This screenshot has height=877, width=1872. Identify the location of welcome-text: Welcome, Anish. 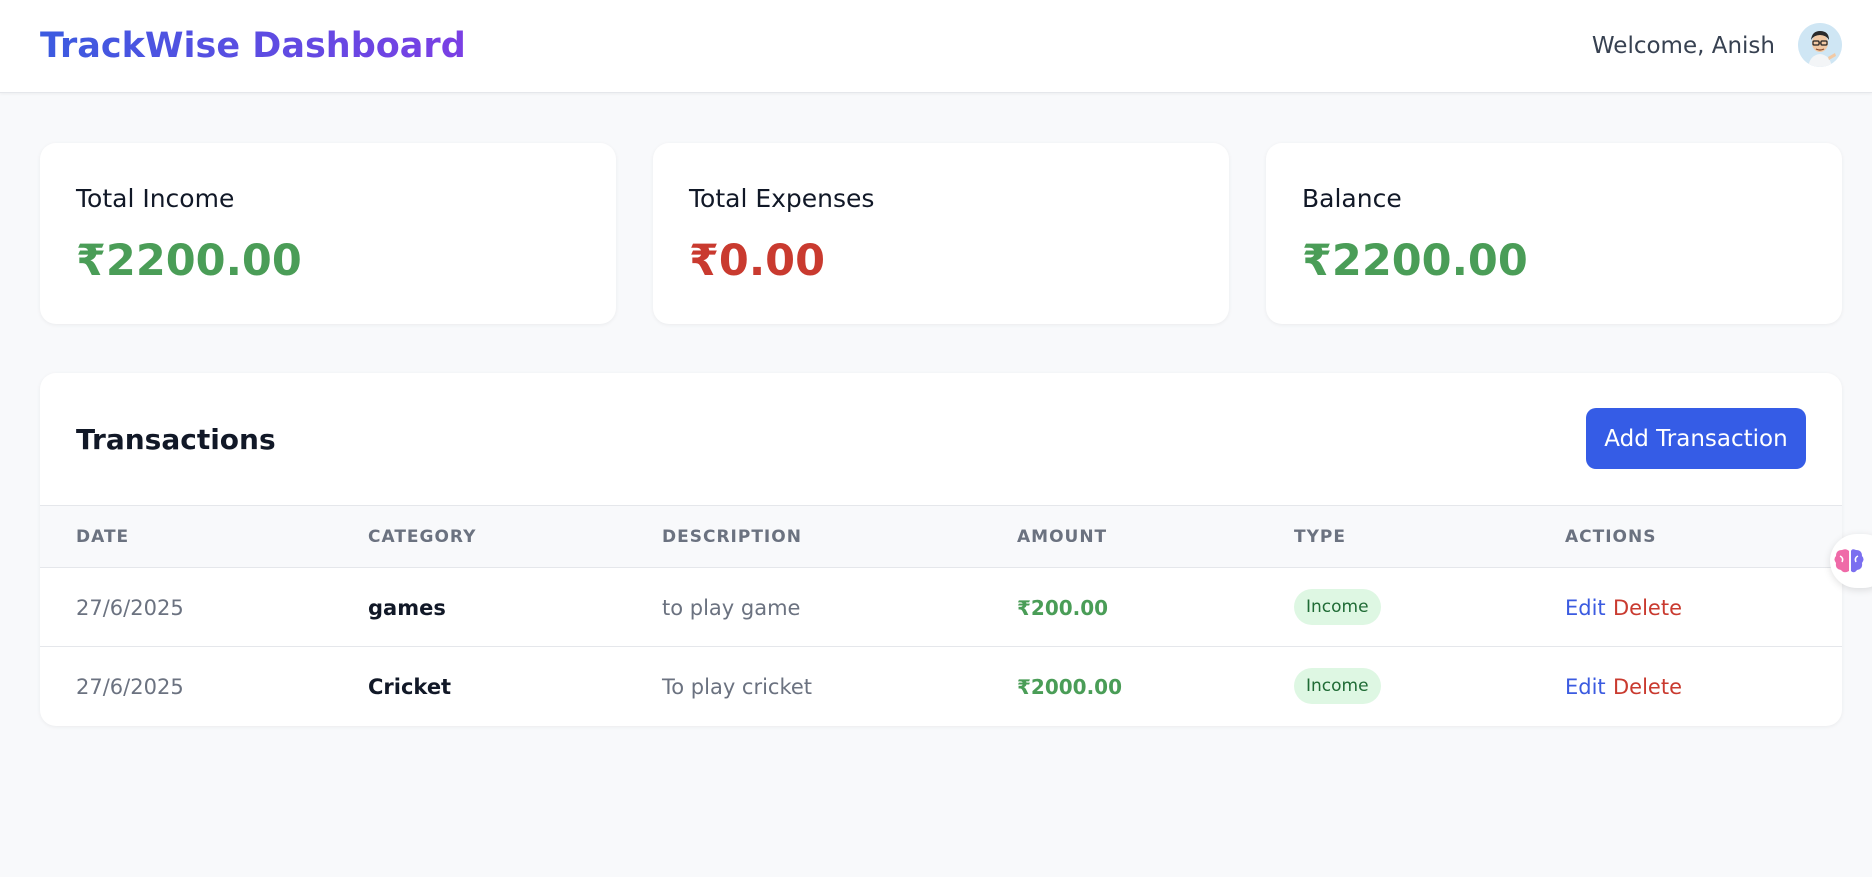
(1683, 46).